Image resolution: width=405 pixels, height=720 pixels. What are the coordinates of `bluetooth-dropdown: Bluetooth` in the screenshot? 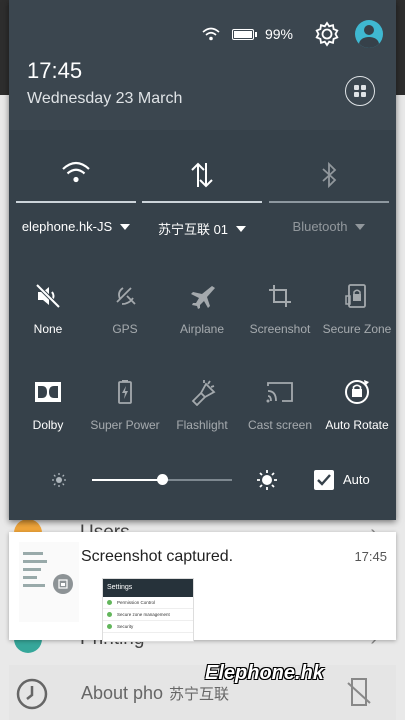 It's located at (329, 226).